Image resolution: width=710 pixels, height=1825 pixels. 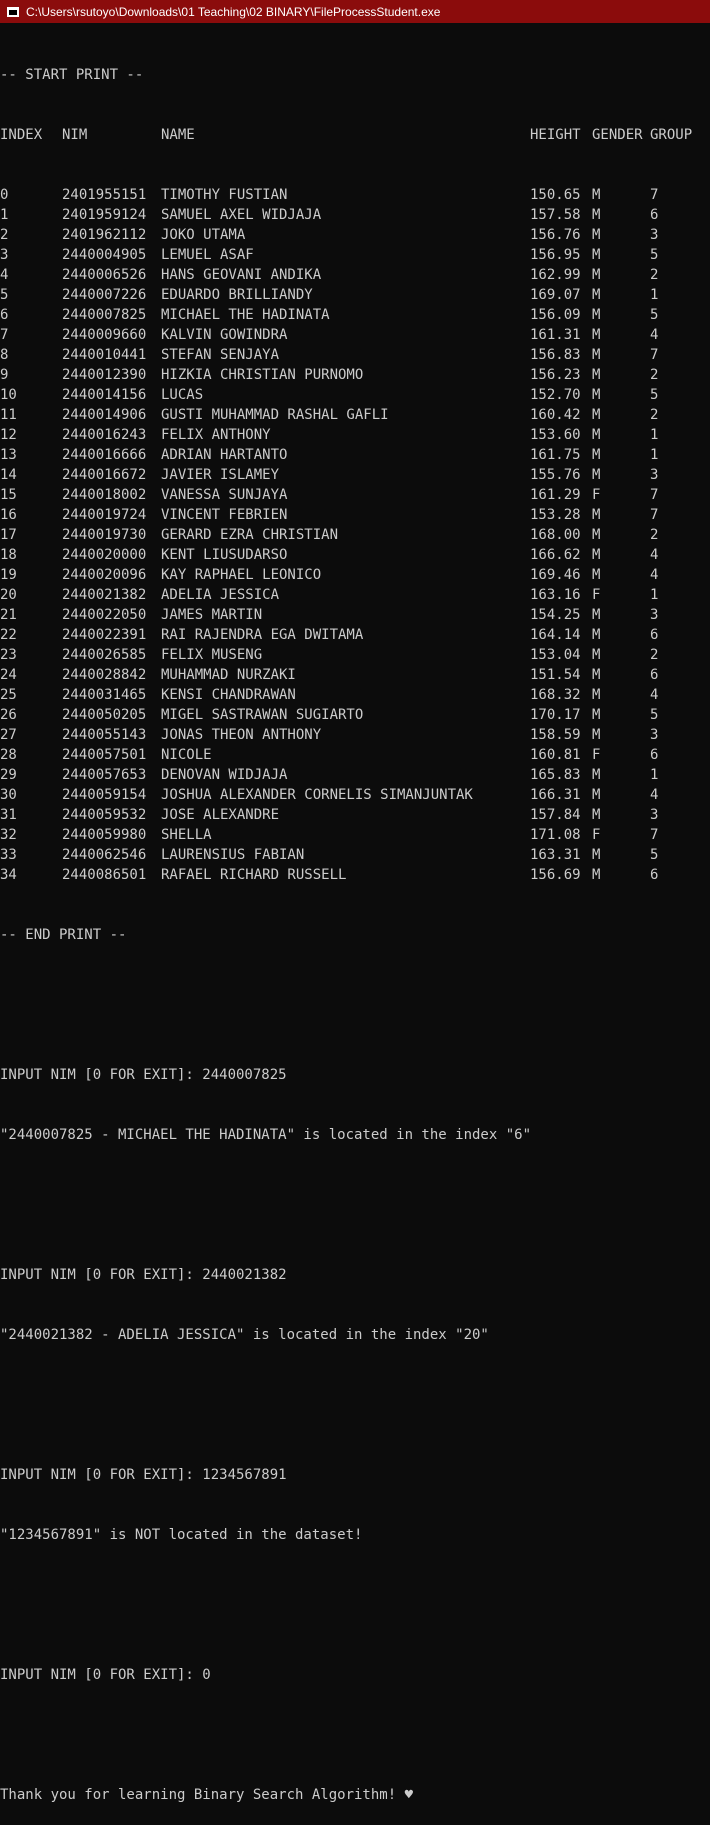 What do you see at coordinates (216, 435) in the screenshot?
I see `cell-name: FELIX ANTHONY` at bounding box center [216, 435].